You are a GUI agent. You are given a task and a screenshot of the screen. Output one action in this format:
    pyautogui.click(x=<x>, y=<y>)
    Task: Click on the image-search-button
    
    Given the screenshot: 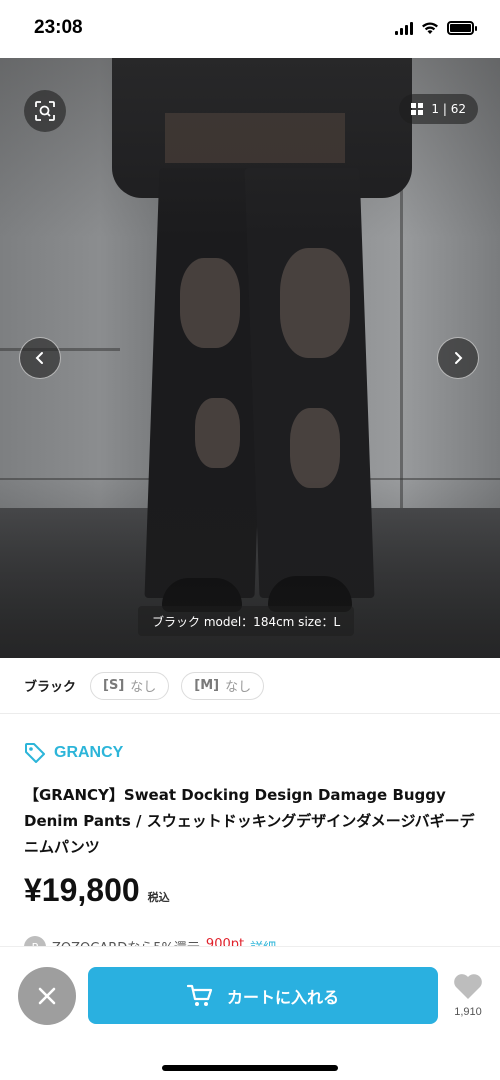 What is the action you would take?
    pyautogui.click(x=45, y=111)
    